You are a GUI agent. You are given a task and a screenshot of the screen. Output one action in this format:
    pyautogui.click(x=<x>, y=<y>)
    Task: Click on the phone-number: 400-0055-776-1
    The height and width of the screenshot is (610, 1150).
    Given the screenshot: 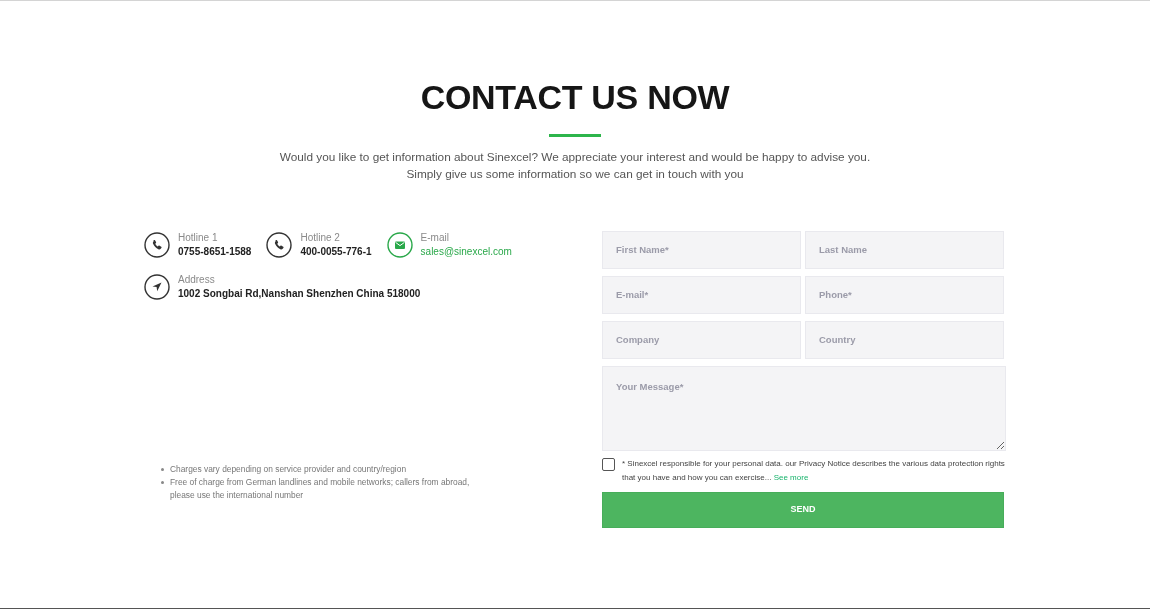 What is the action you would take?
    pyautogui.click(x=336, y=251)
    